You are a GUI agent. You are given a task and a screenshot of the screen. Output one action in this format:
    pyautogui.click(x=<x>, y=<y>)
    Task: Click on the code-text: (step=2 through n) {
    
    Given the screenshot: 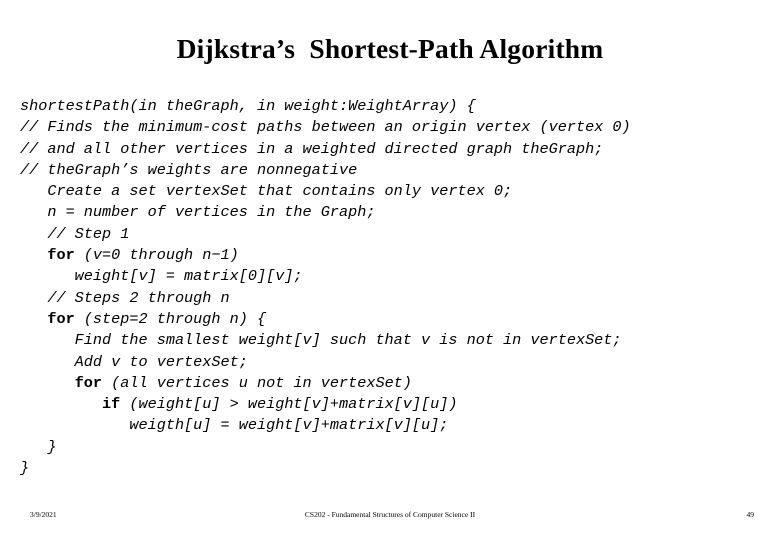 What is the action you would take?
    pyautogui.click(x=170, y=318)
    